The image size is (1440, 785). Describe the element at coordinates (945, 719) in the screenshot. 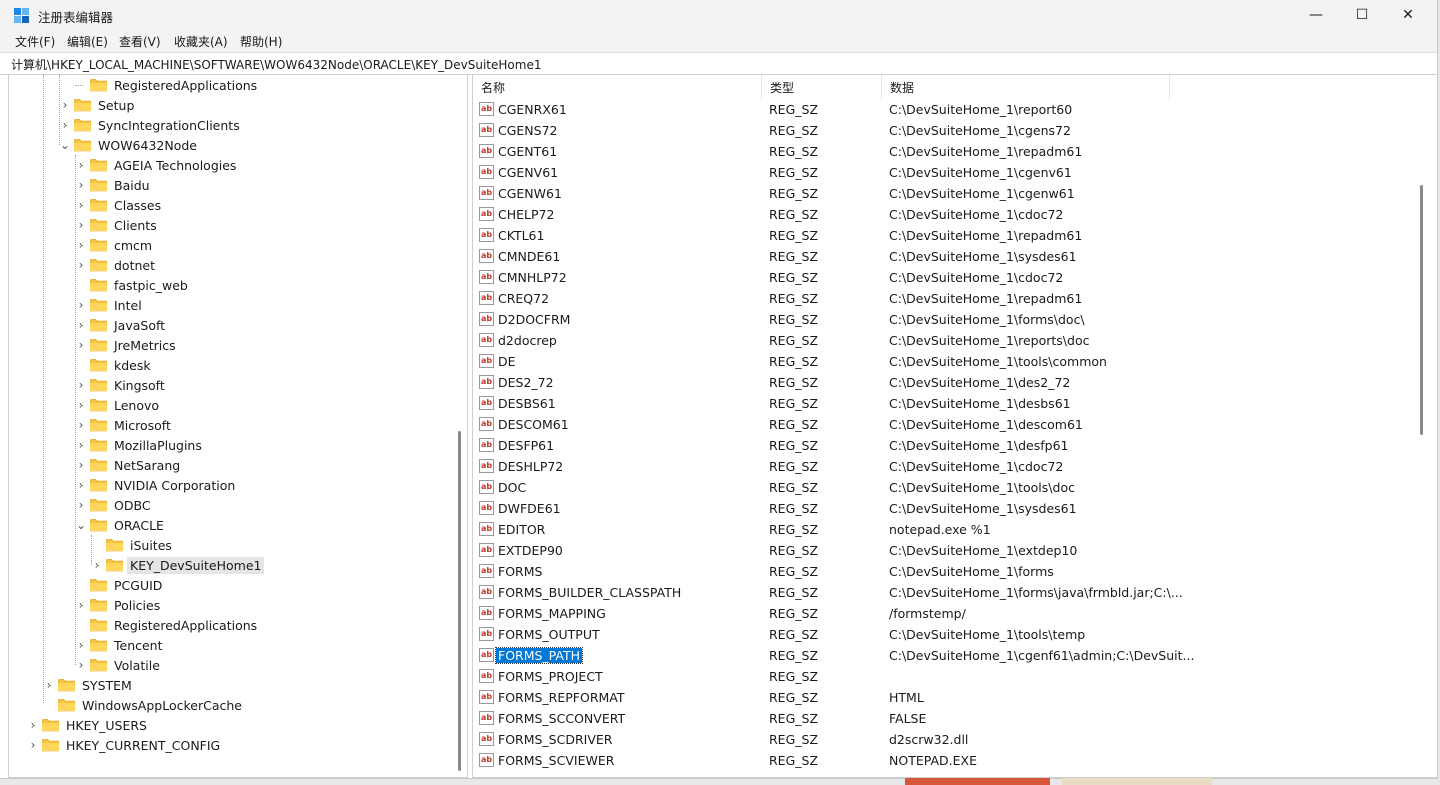

I see `value-row: ab FORMS_SCCONVERT REG_SZ FALSE` at that location.